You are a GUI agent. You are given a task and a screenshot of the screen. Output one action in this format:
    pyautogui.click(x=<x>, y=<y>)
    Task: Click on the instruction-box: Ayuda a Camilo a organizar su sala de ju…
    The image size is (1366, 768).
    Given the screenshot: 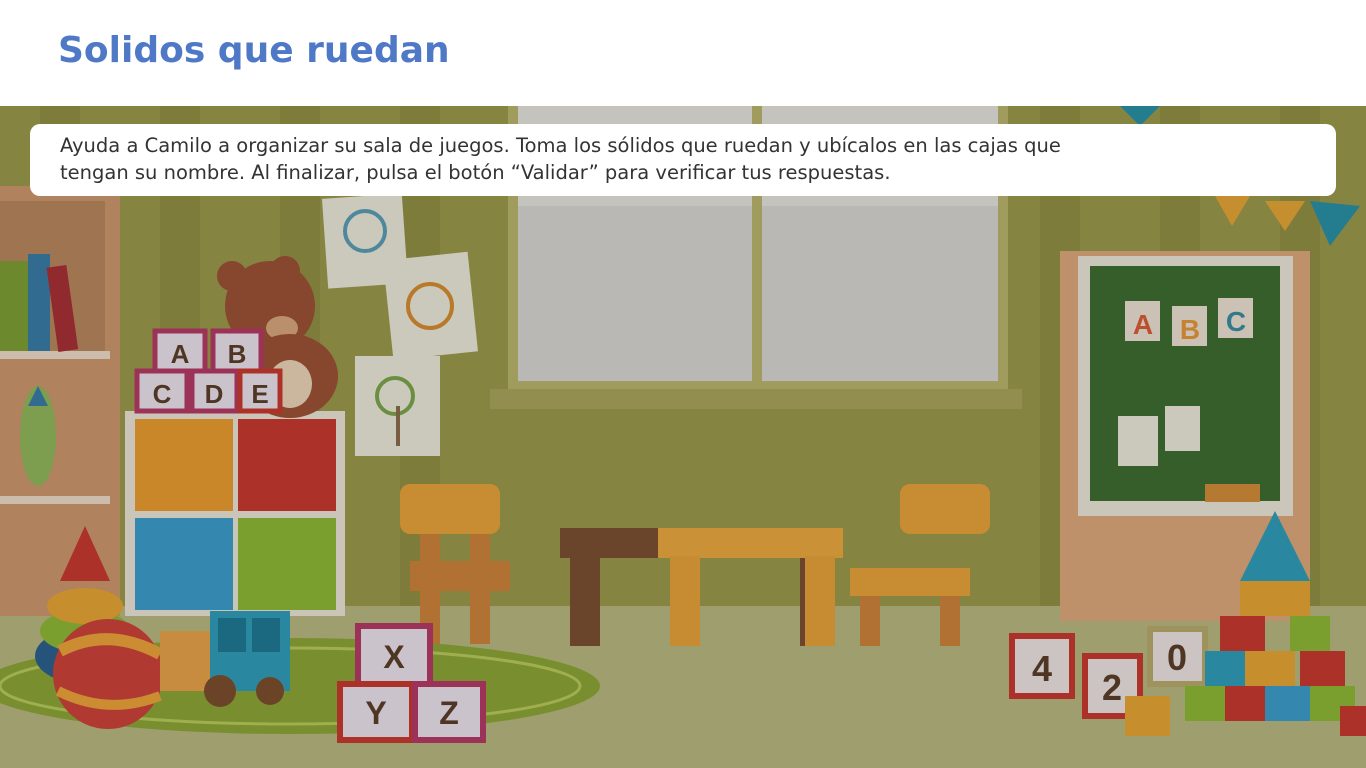 What is the action you would take?
    pyautogui.click(x=683, y=160)
    